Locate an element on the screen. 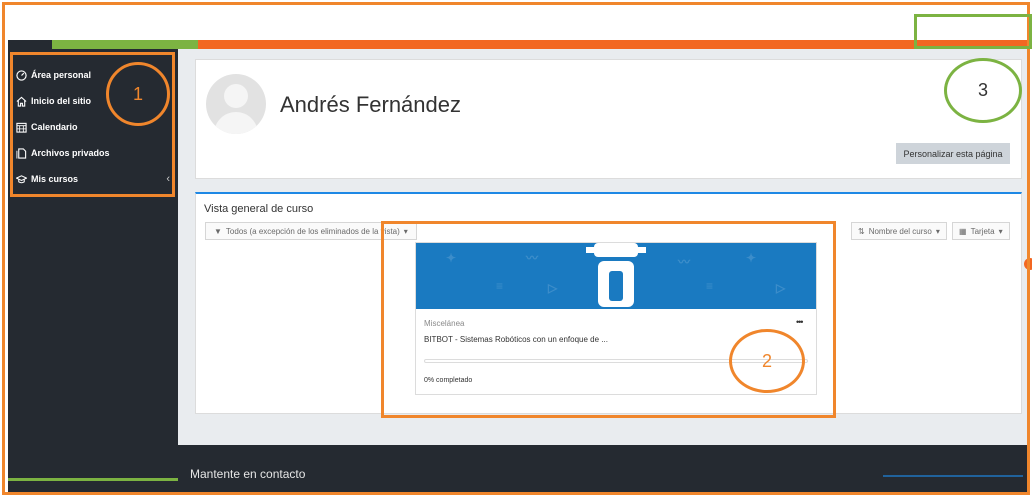 Image resolution: width=1032 pixels, height=497 pixels. sidebar-item-label: Mis cursos is located at coordinates (55, 179).